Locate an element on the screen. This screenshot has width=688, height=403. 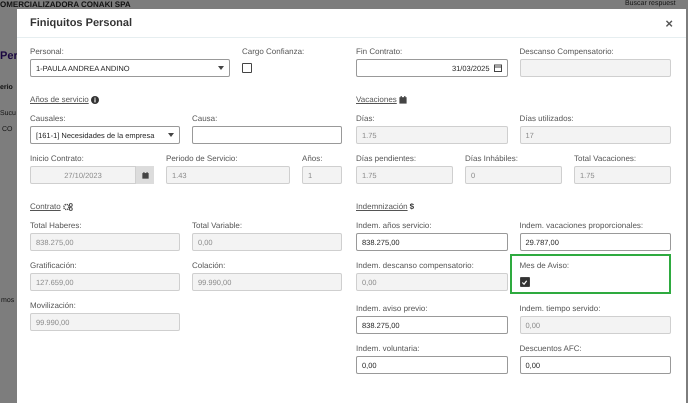
field-label: Total Haberes: is located at coordinates (56, 225).